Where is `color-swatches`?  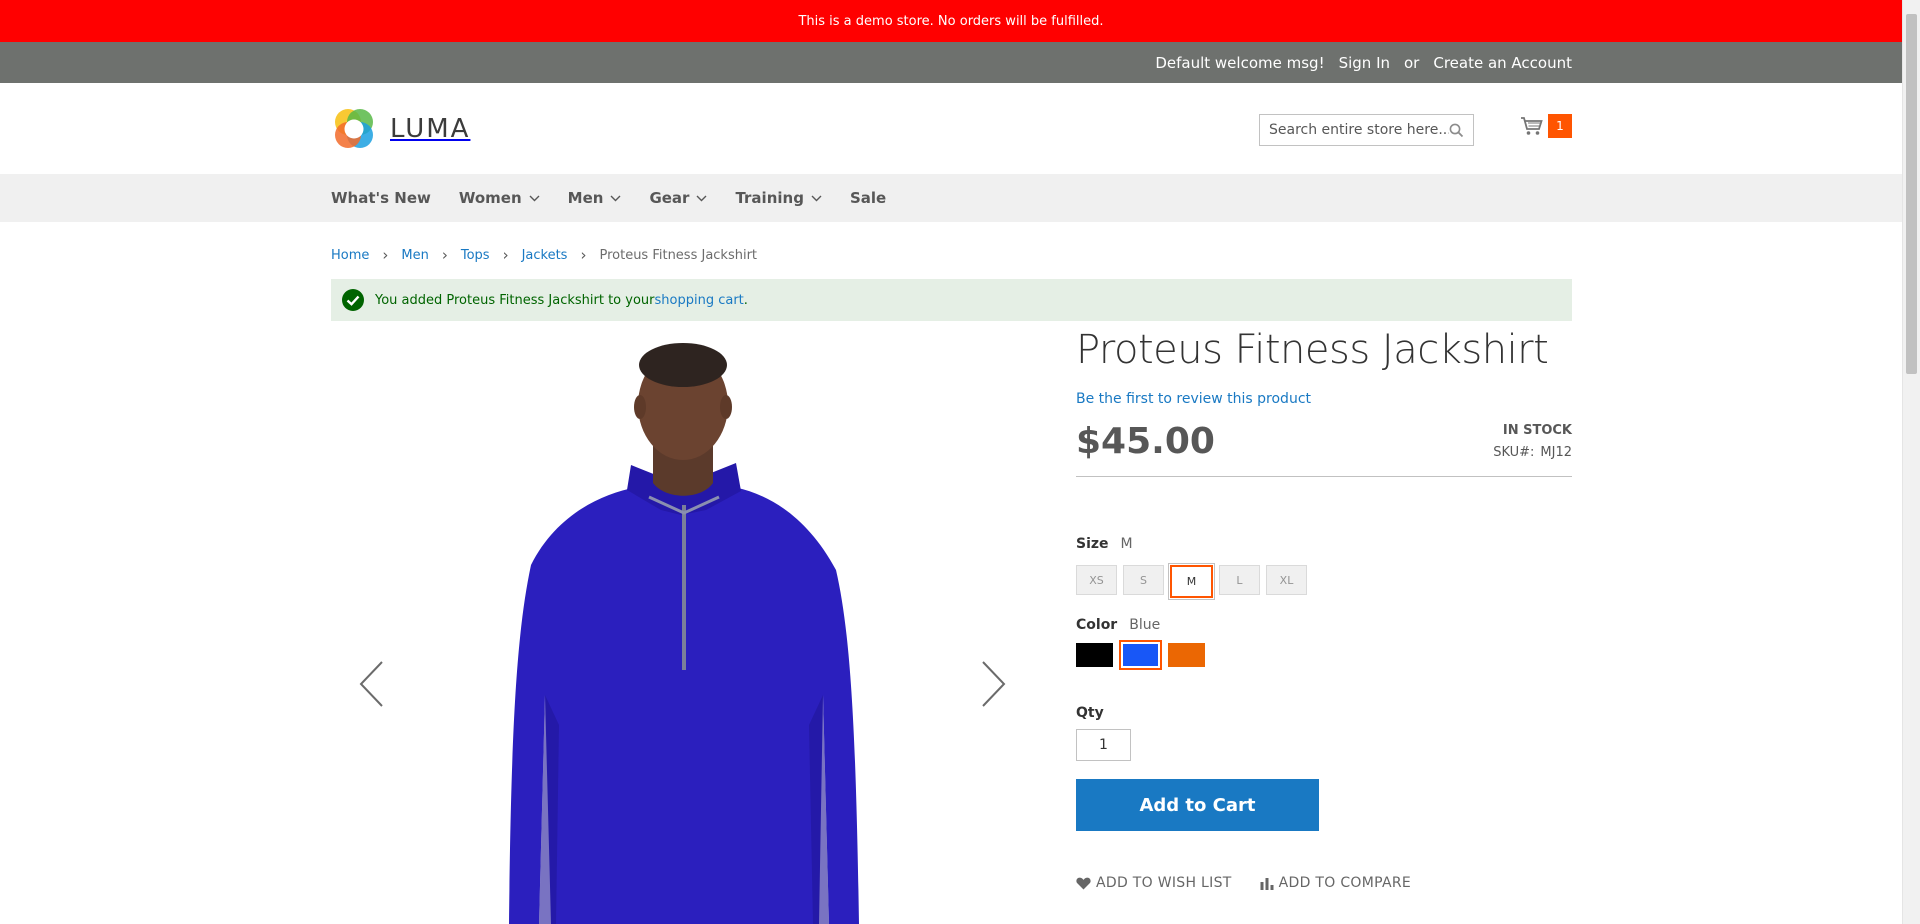
color-swatches is located at coordinates (1324, 655).